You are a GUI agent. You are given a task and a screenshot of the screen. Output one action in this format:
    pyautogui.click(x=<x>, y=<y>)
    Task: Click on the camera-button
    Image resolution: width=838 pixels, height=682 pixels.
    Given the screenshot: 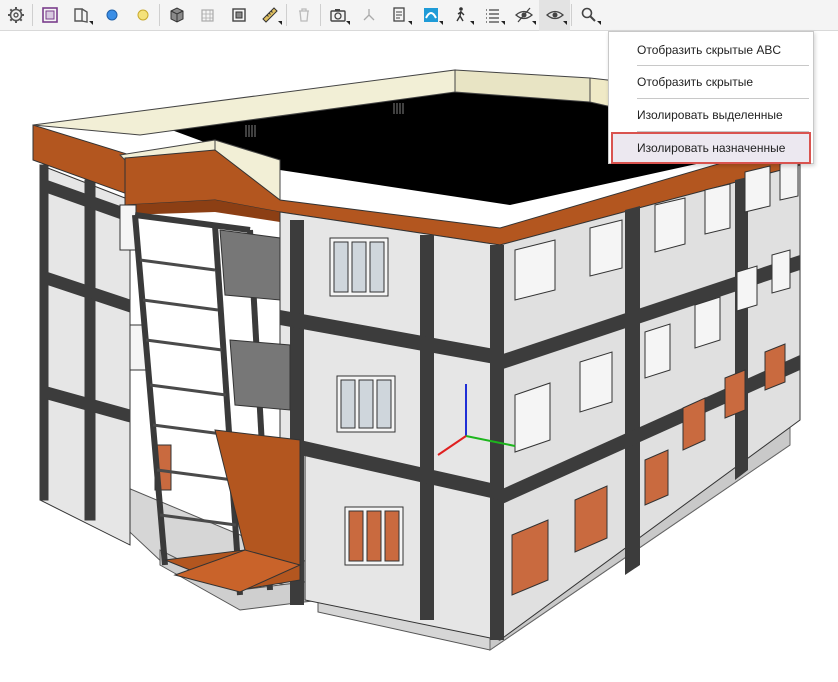 What is the action you would take?
    pyautogui.click(x=337, y=15)
    